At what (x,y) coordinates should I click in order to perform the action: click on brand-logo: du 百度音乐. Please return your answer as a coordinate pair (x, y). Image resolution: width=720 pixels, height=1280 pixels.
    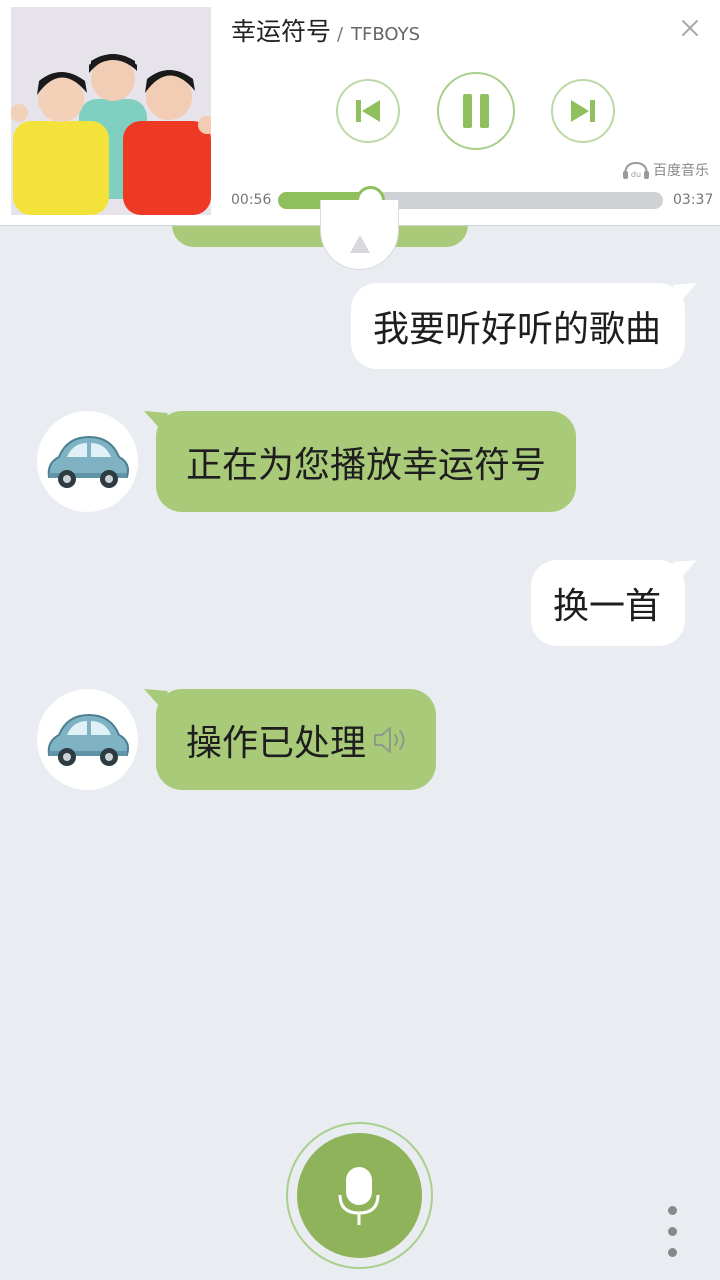
    Looking at the image, I should click on (665, 170).